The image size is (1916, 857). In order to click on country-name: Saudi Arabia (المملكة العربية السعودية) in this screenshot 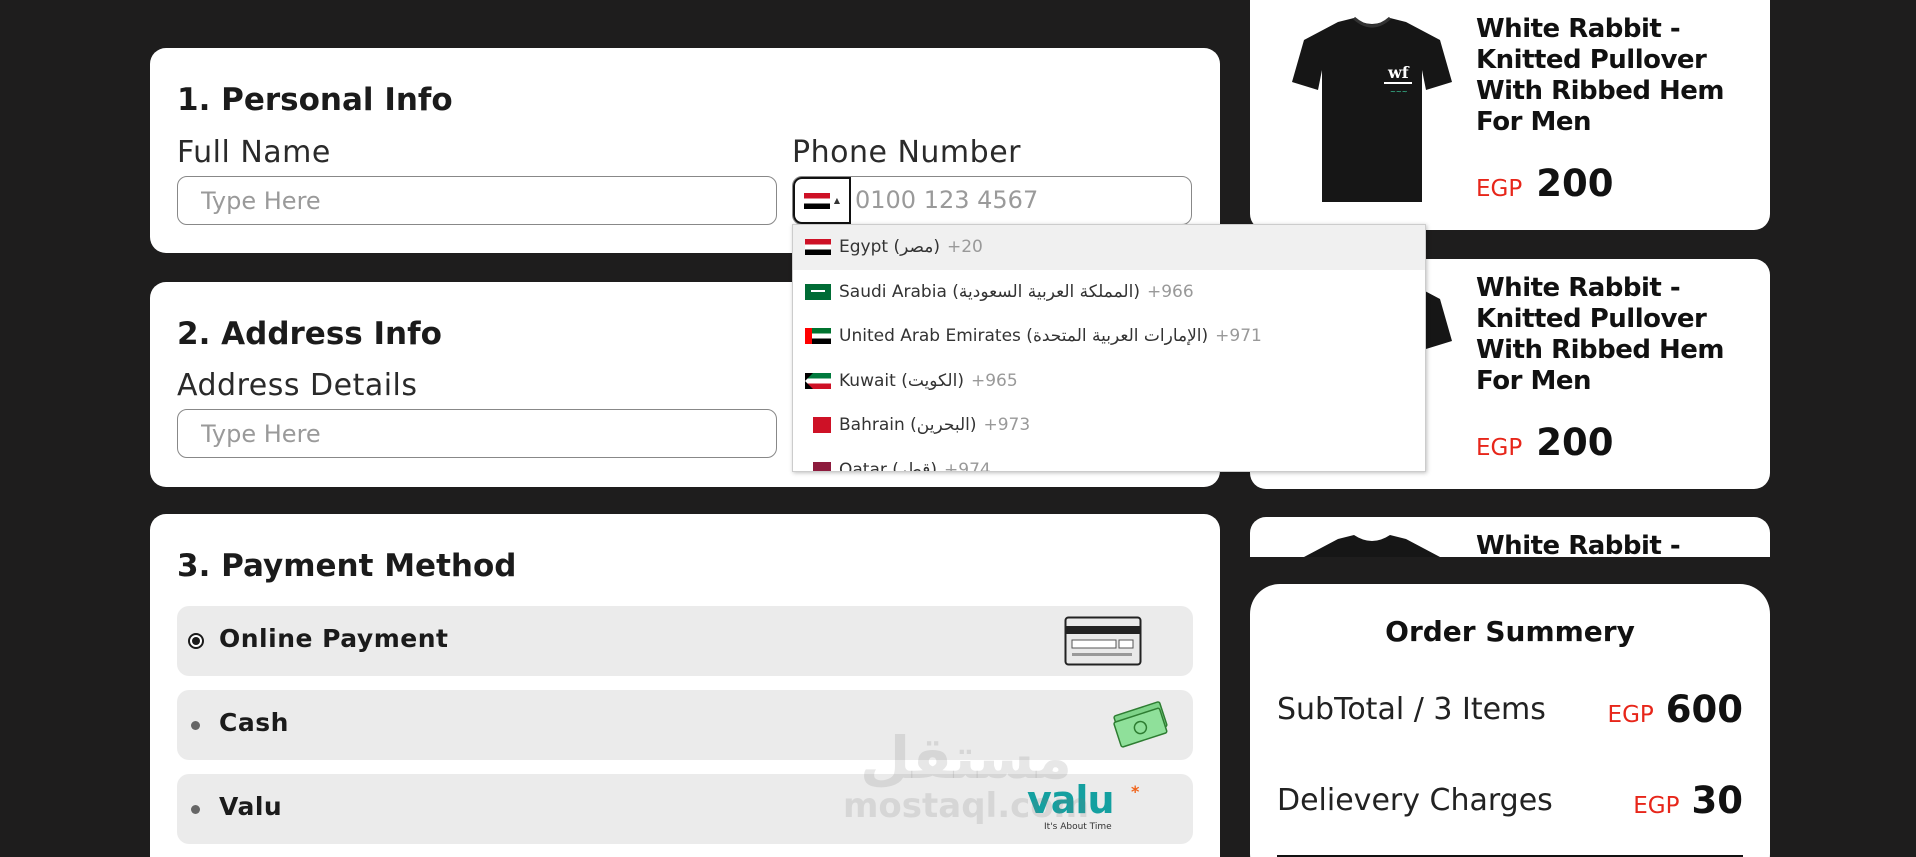, I will do `click(989, 291)`.